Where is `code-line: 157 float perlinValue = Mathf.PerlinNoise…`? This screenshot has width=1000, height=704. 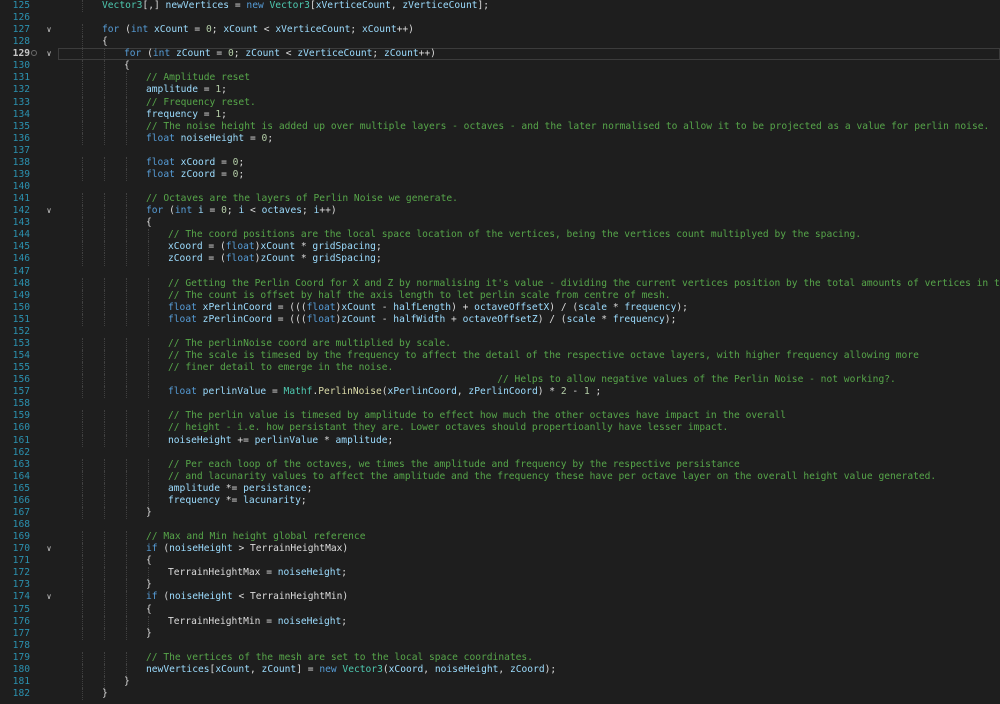
code-line: 157 float perlinValue = Mathf.PerlinNoise… is located at coordinates (500, 392).